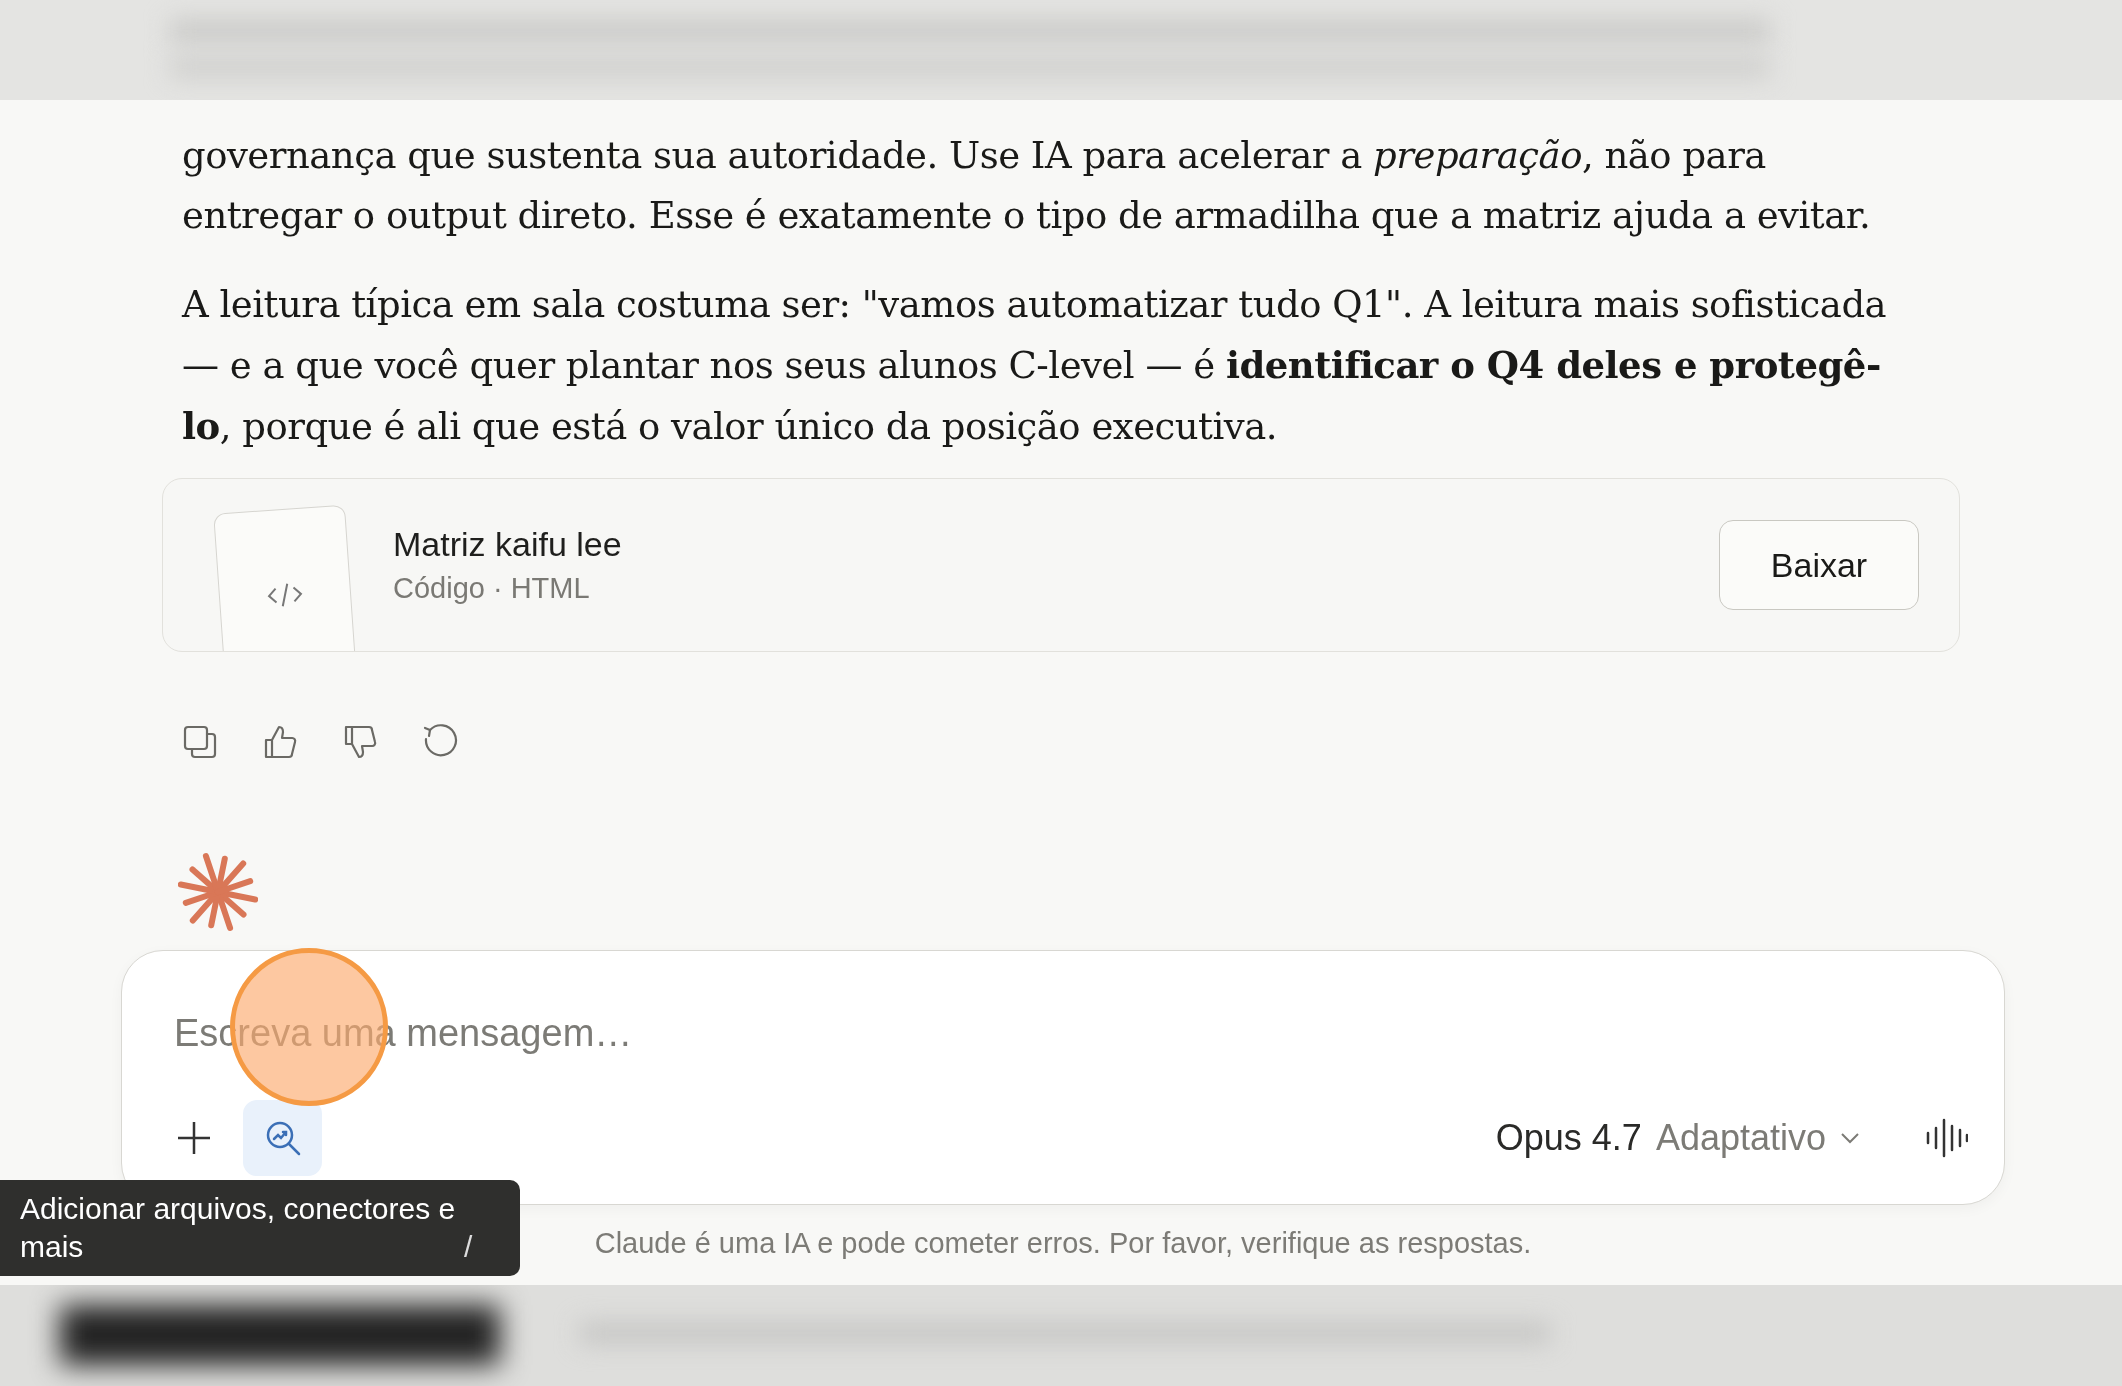 This screenshot has height=1386, width=2122. What do you see at coordinates (1947, 1138) in the screenshot?
I see `voice-icon` at bounding box center [1947, 1138].